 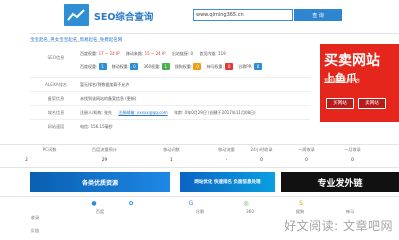 I want to click on engine-header: 谷歌, so click(x=200, y=211).